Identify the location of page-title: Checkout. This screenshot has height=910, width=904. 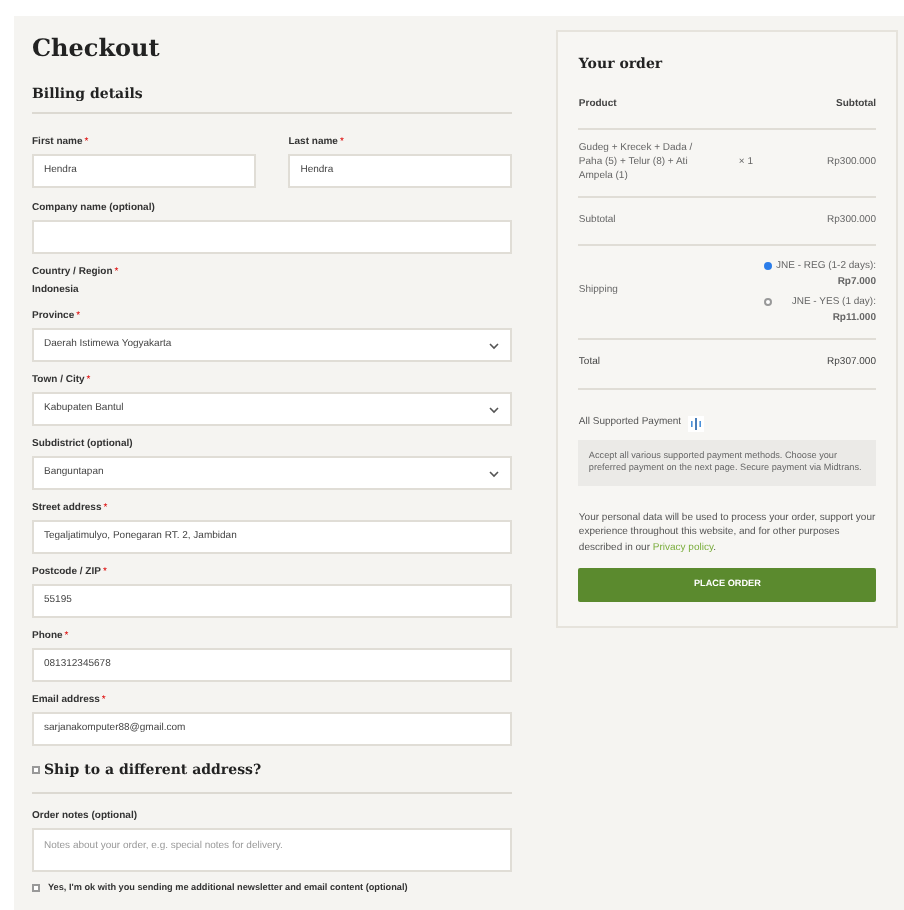
(96, 48).